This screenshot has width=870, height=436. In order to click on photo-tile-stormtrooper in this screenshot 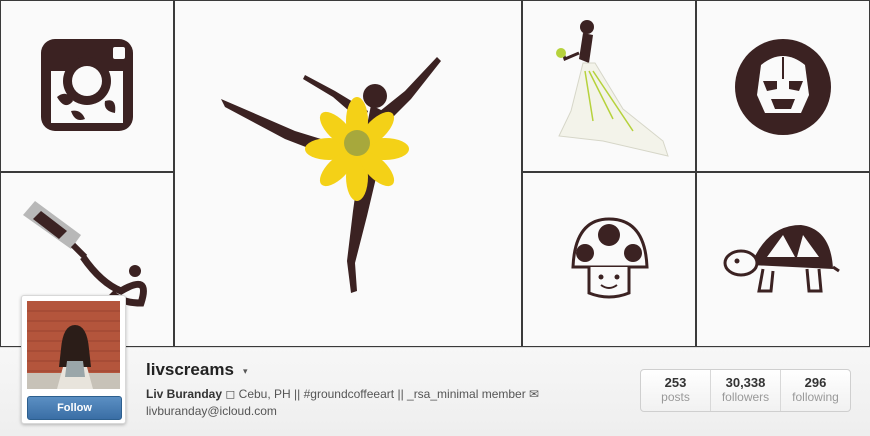, I will do `click(783, 86)`.